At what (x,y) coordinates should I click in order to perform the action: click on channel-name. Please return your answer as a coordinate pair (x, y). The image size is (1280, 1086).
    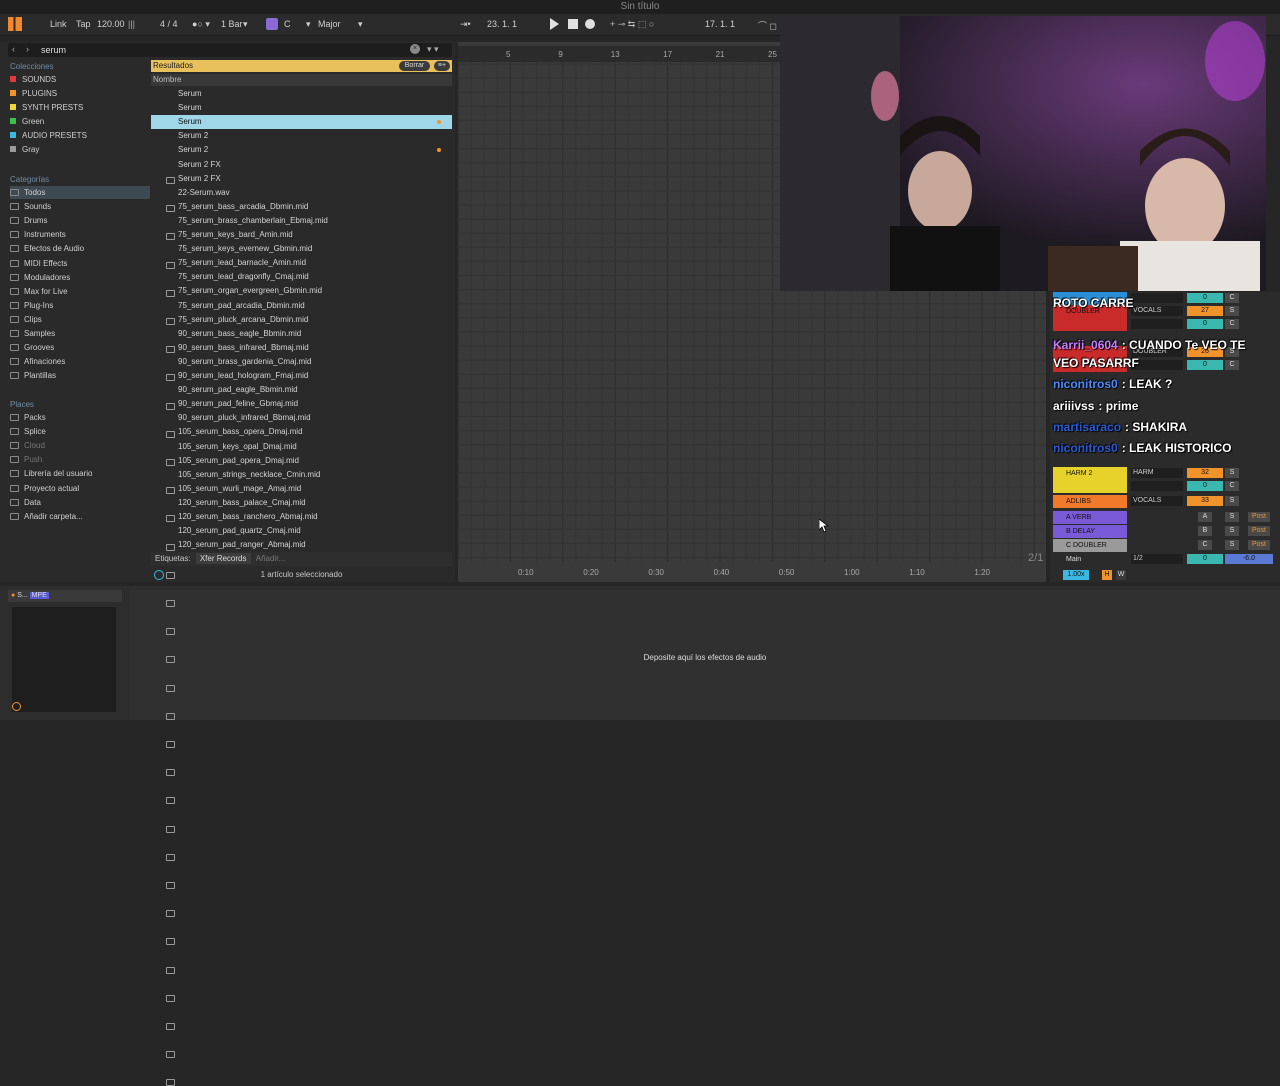
    Looking at the image, I should click on (1090, 324).